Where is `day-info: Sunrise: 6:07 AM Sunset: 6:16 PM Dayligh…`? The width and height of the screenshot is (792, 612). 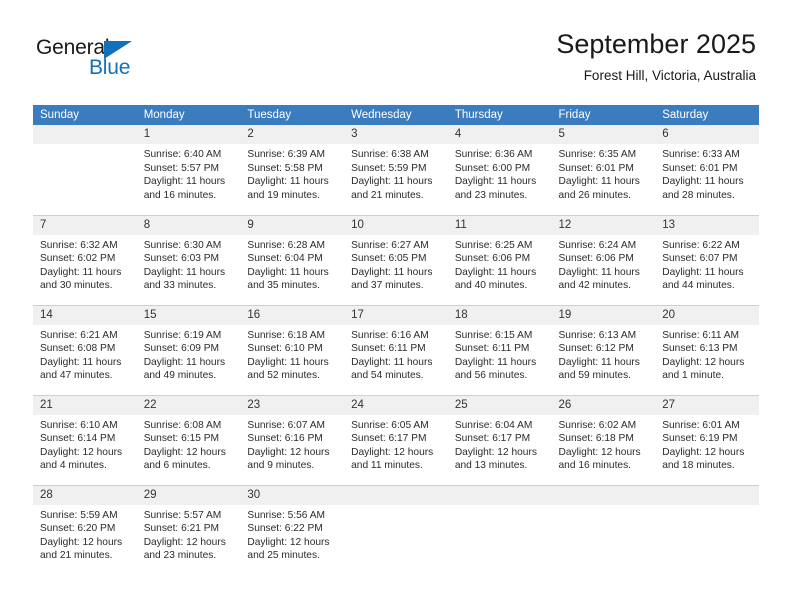
day-info: Sunrise: 6:07 AM Sunset: 6:16 PM Dayligh… is located at coordinates (292, 444).